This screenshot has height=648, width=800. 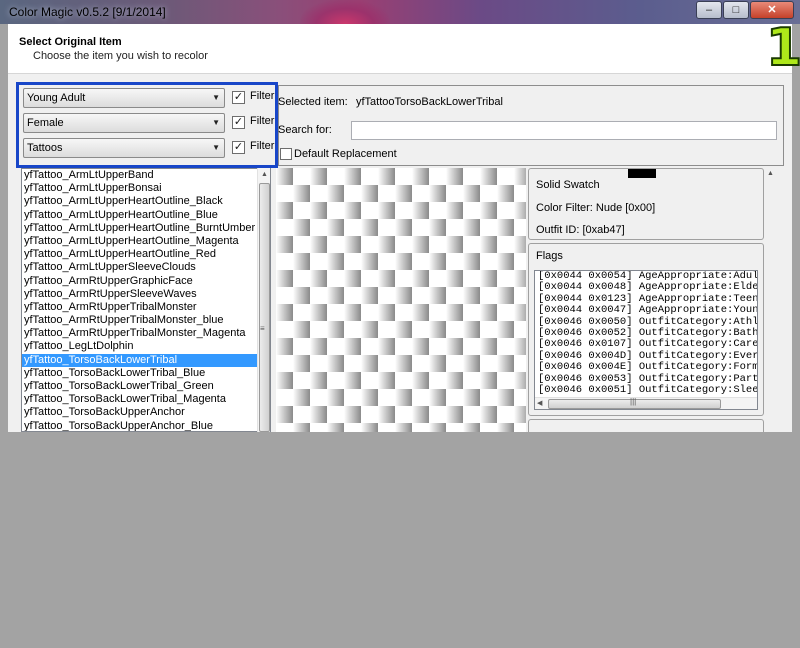 I want to click on list-item-selected: yfTattoo_TorsoBackLowerTribal, so click(x=146, y=360).